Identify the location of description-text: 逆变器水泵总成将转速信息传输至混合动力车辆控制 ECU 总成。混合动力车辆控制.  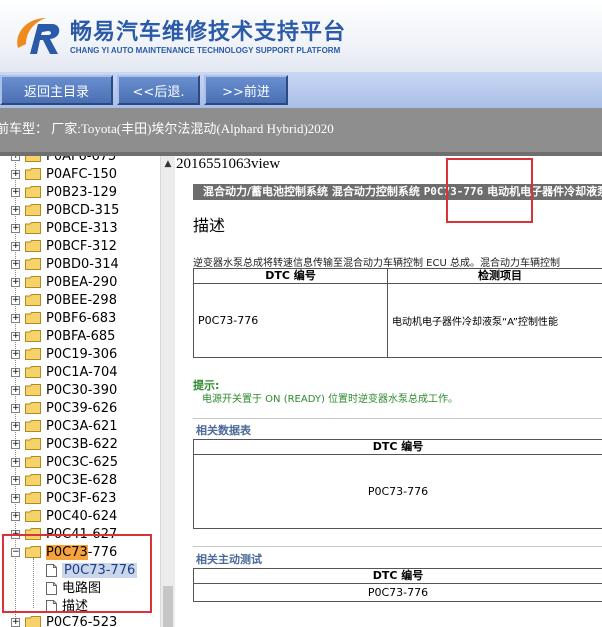
(376, 263).